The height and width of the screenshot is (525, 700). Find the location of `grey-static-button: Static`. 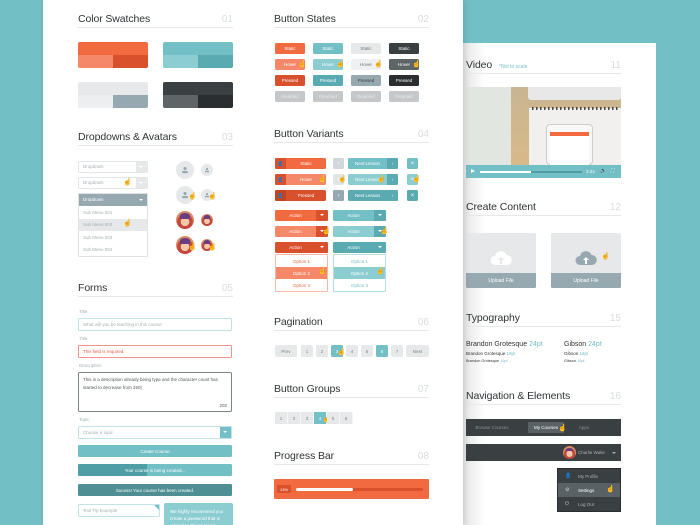

grey-static-button: Static is located at coordinates (366, 48).